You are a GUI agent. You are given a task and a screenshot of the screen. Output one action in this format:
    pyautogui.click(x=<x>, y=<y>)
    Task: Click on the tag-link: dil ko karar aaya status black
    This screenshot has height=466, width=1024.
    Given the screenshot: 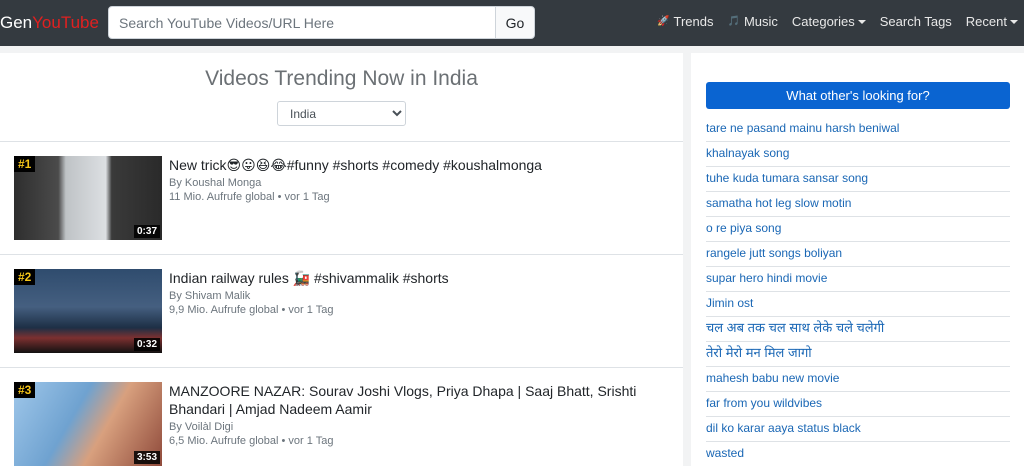 What is the action you would take?
    pyautogui.click(x=858, y=429)
    